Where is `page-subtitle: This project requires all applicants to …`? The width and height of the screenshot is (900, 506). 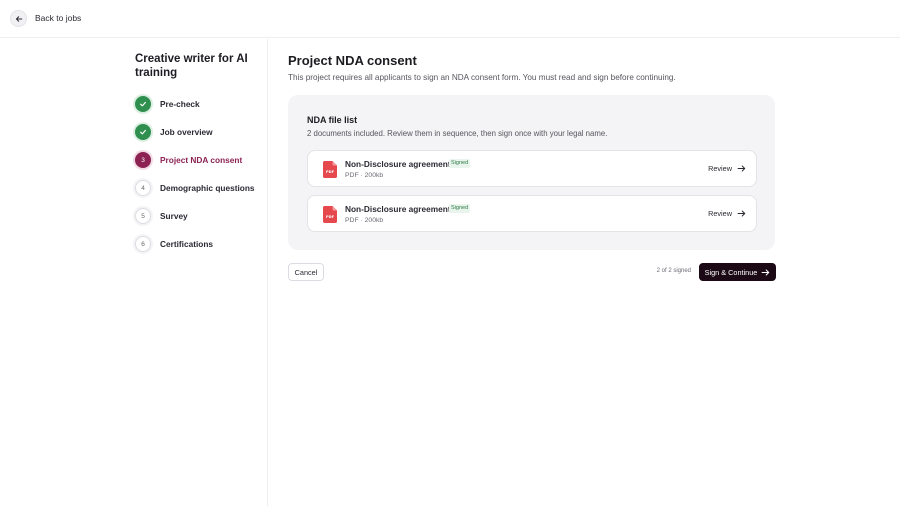
page-subtitle: This project requires all applicants to … is located at coordinates (482, 77).